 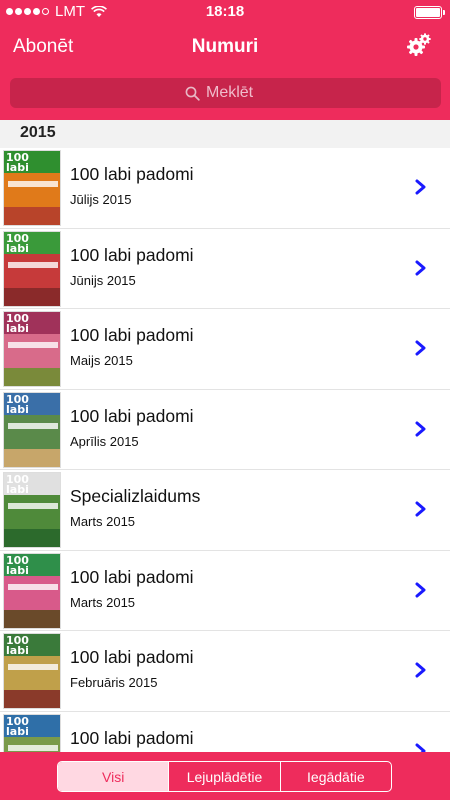 What do you see at coordinates (103, 280) in the screenshot?
I see `issue-date: Jūnijs 2015` at bounding box center [103, 280].